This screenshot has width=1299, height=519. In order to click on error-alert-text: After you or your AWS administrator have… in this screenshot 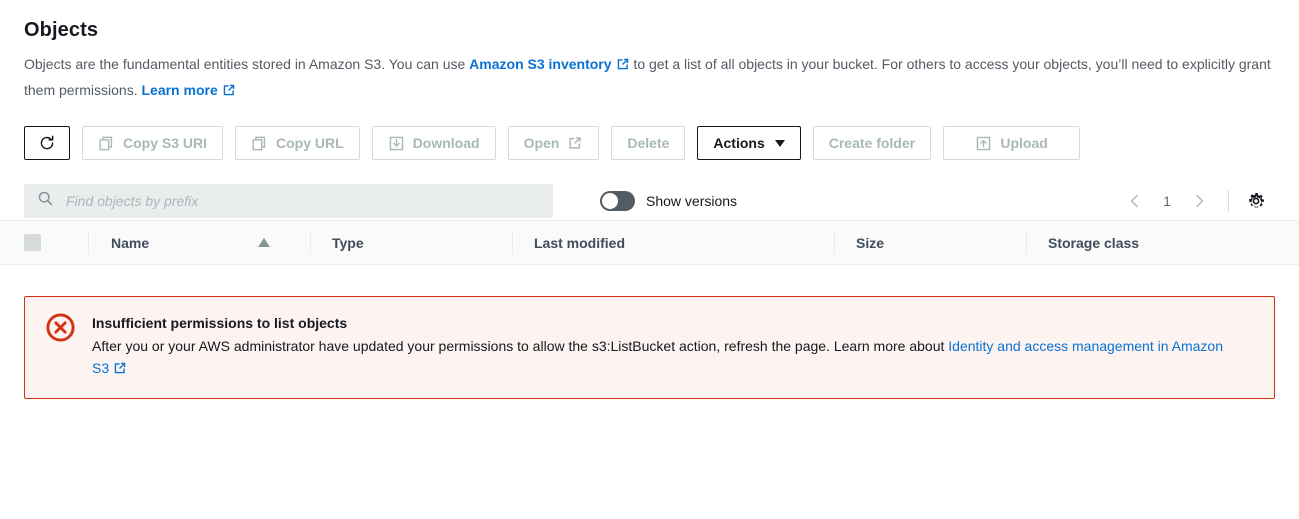, I will do `click(662, 357)`.